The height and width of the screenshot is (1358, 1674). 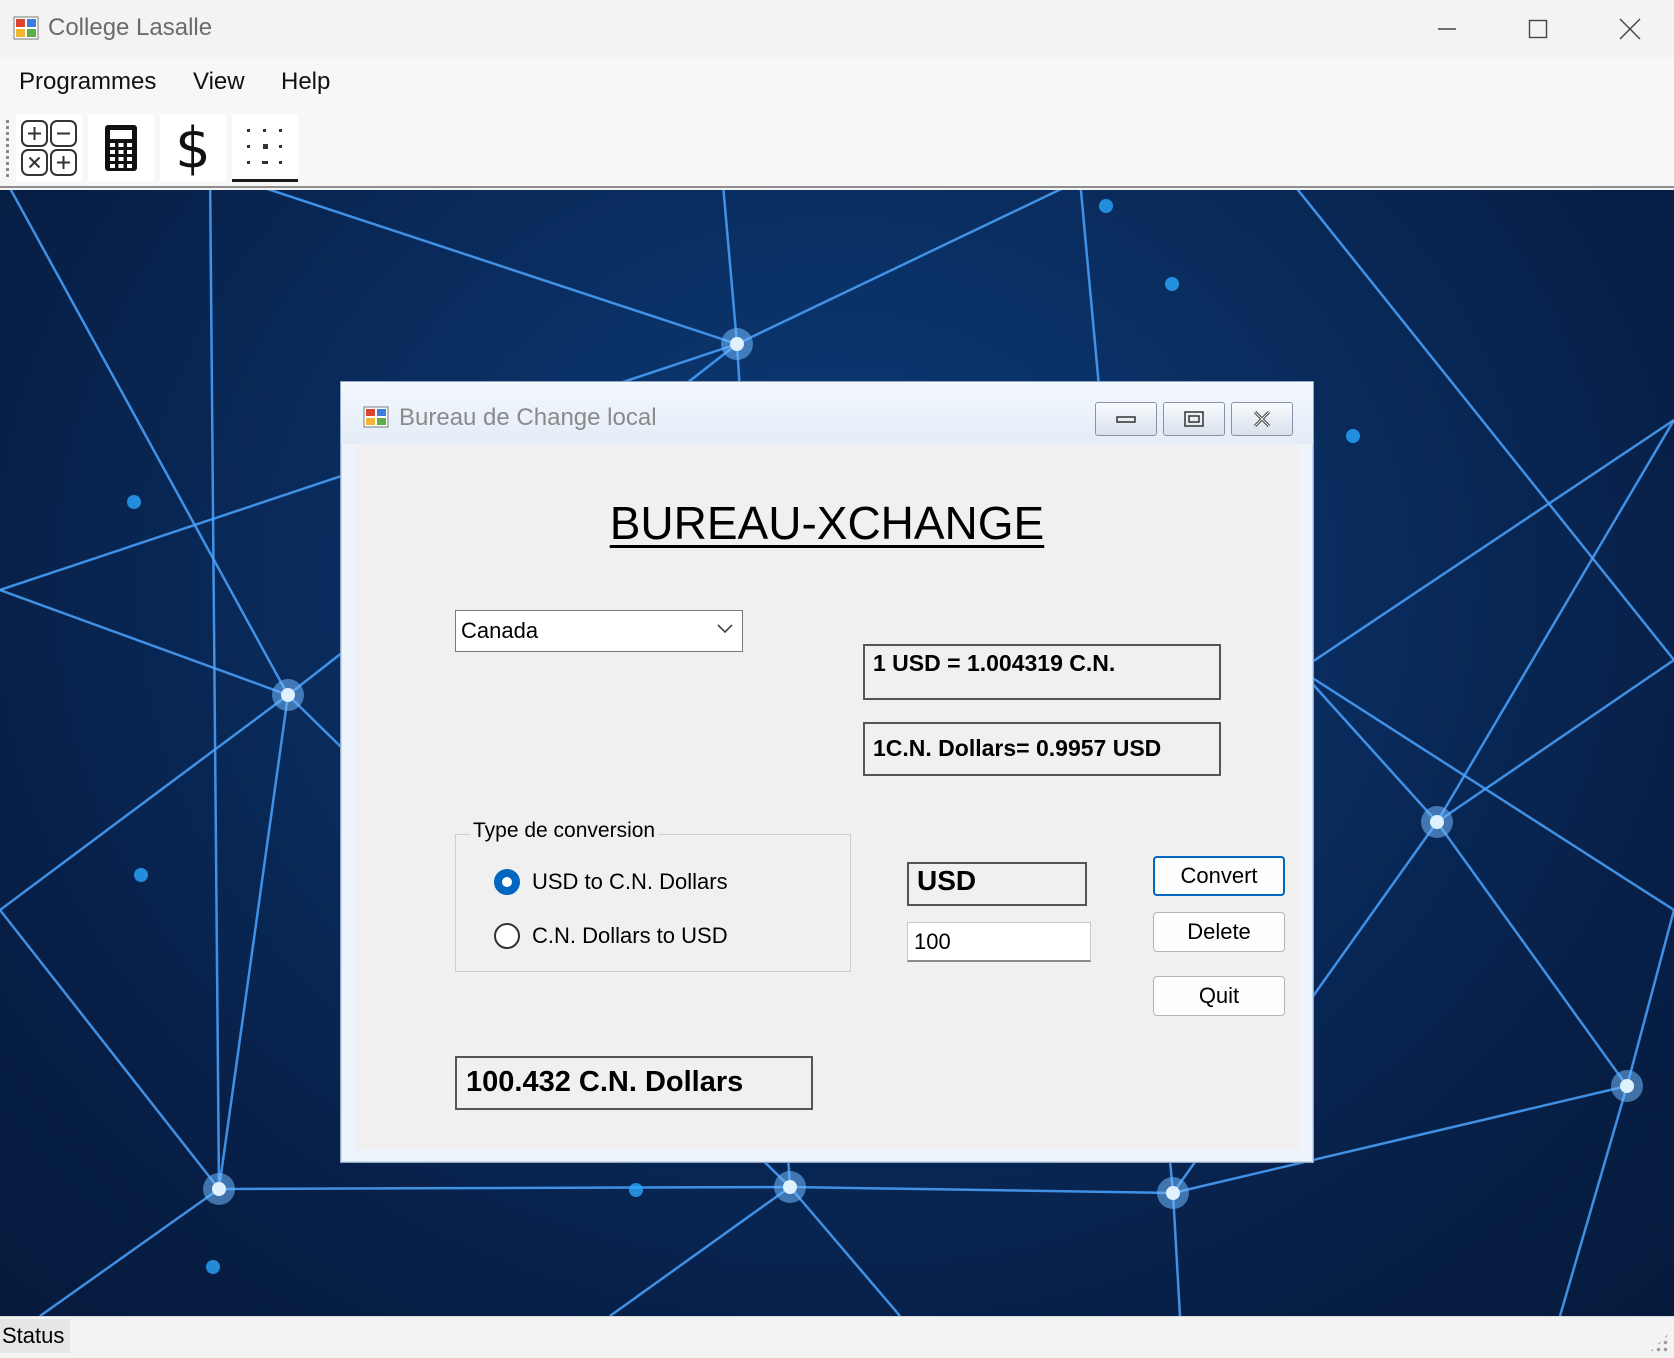 What do you see at coordinates (1042, 672) in the screenshot?
I see `rate-usd-to-cn-label: 1 USD = 1.004319 C.N.` at bounding box center [1042, 672].